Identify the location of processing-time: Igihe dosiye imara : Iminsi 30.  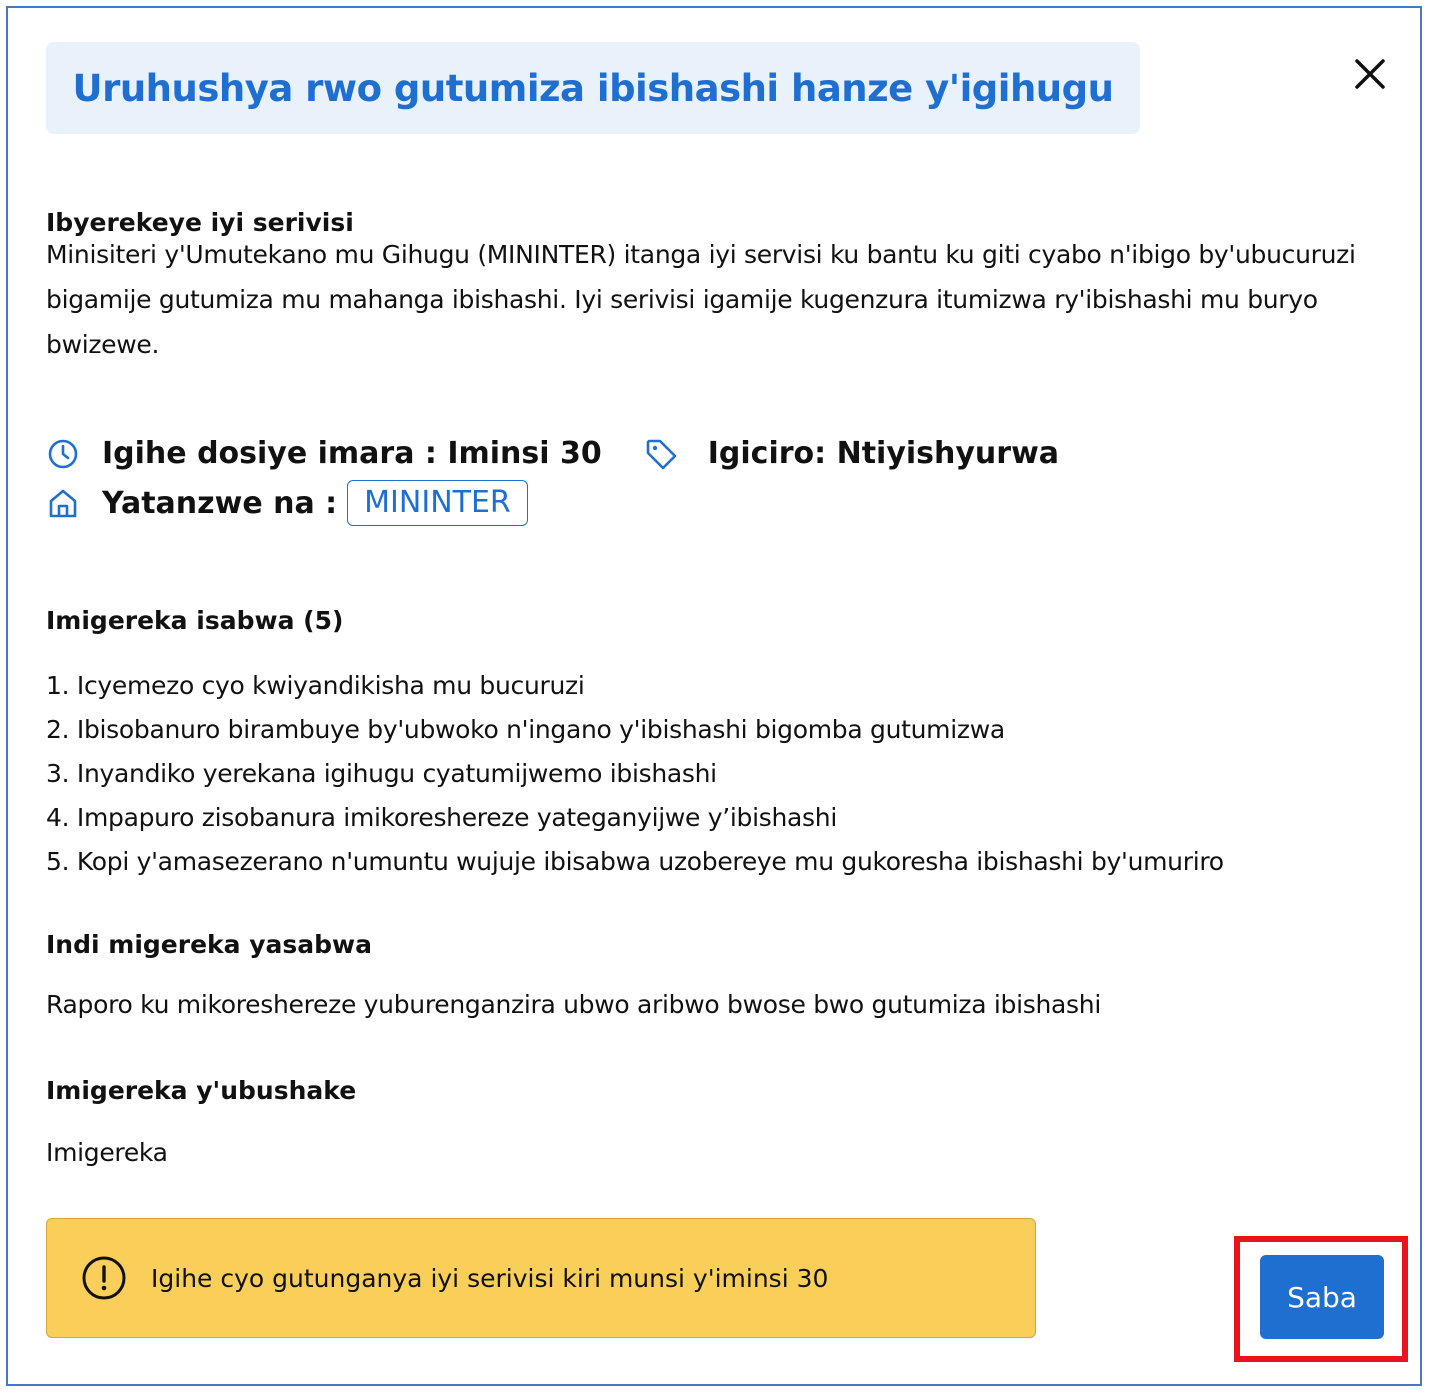
(352, 453).